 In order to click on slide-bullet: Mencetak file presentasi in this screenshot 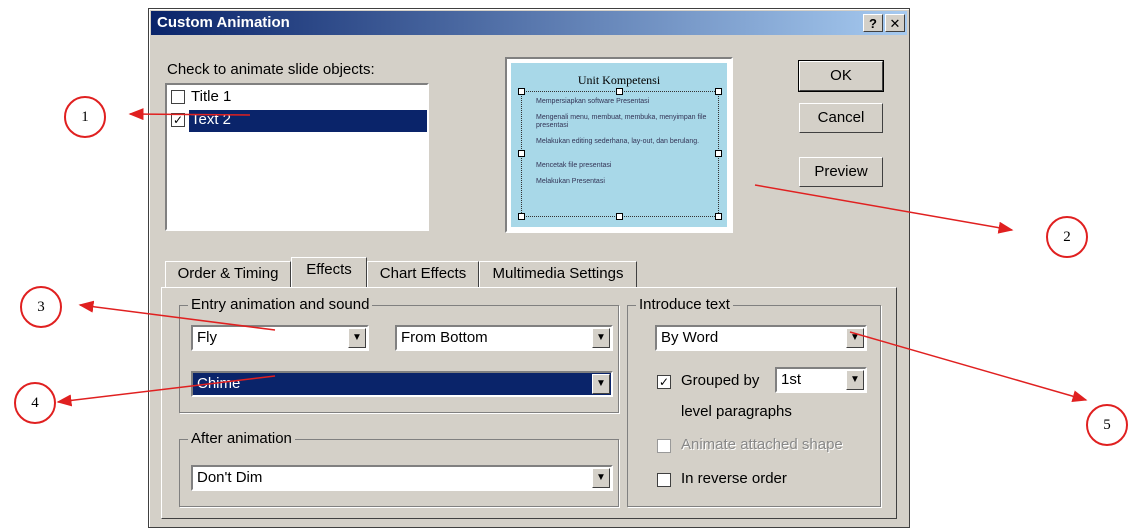, I will do `click(574, 165)`.